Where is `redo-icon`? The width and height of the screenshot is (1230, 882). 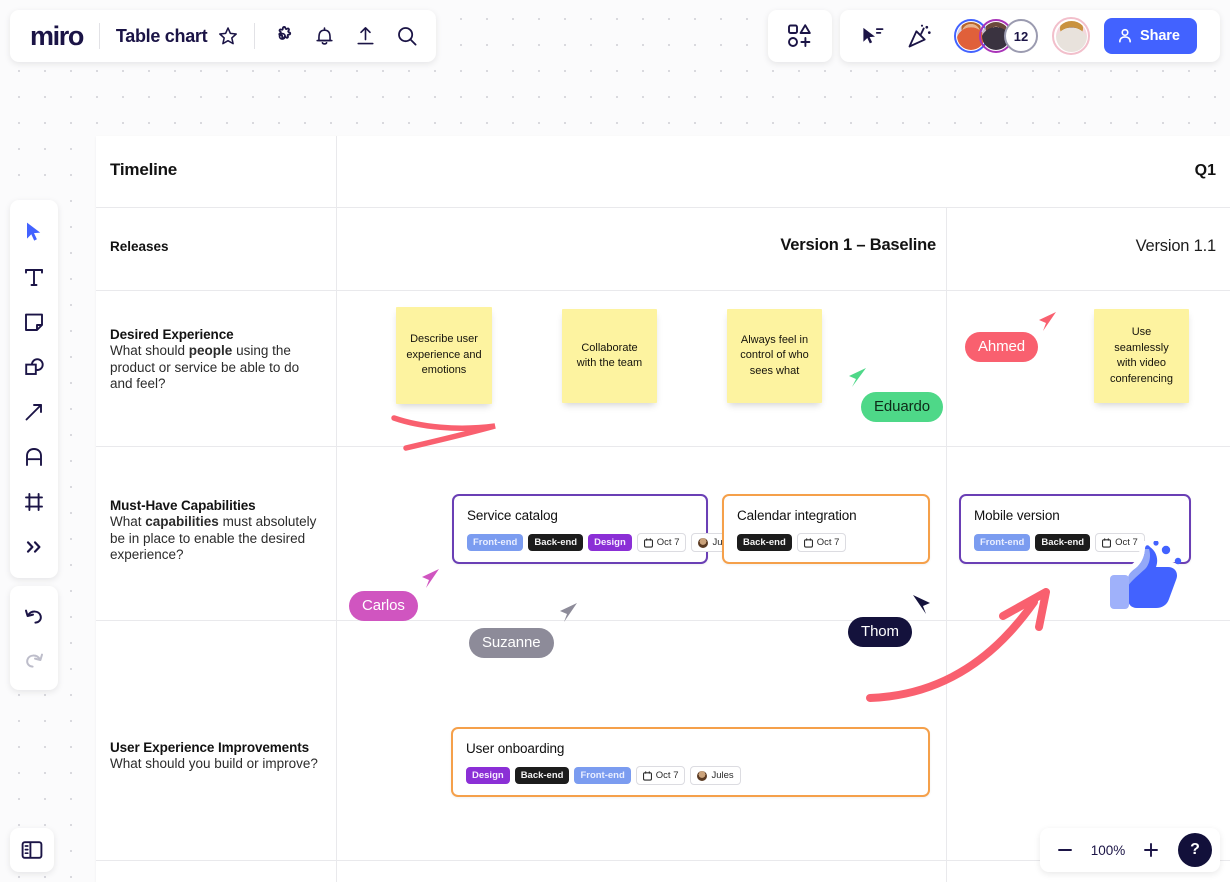 redo-icon is located at coordinates (34, 660).